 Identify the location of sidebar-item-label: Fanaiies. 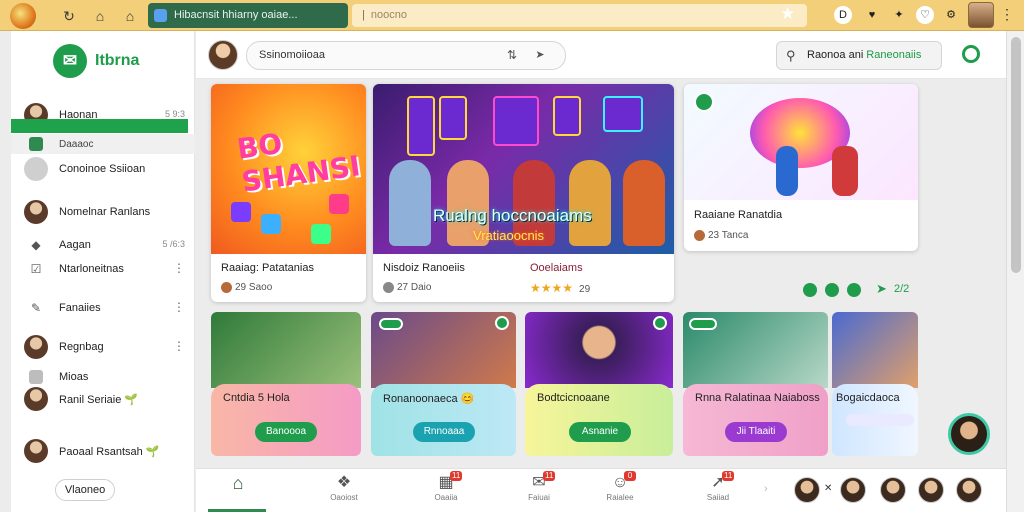
(80, 308).